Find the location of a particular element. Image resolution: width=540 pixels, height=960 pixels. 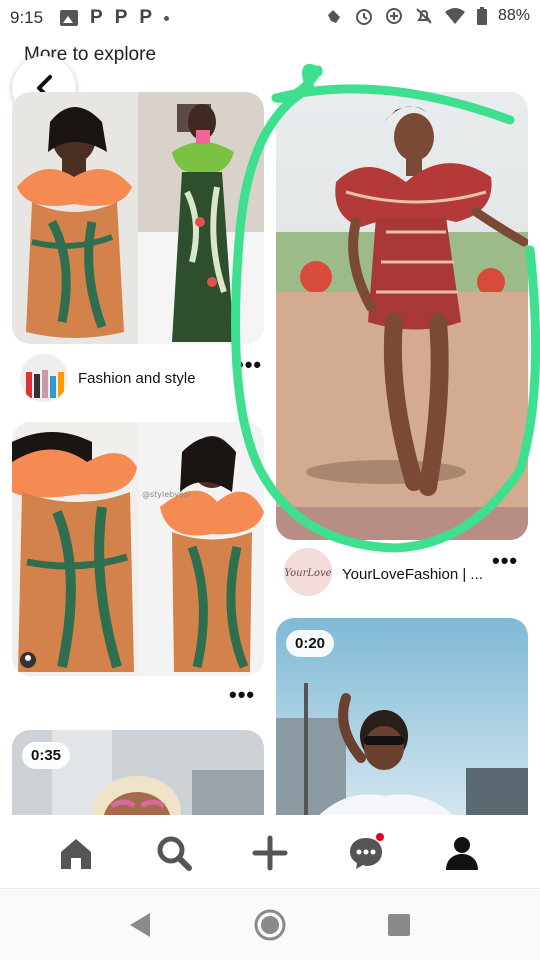

wifi-icon is located at coordinates (454, 16).